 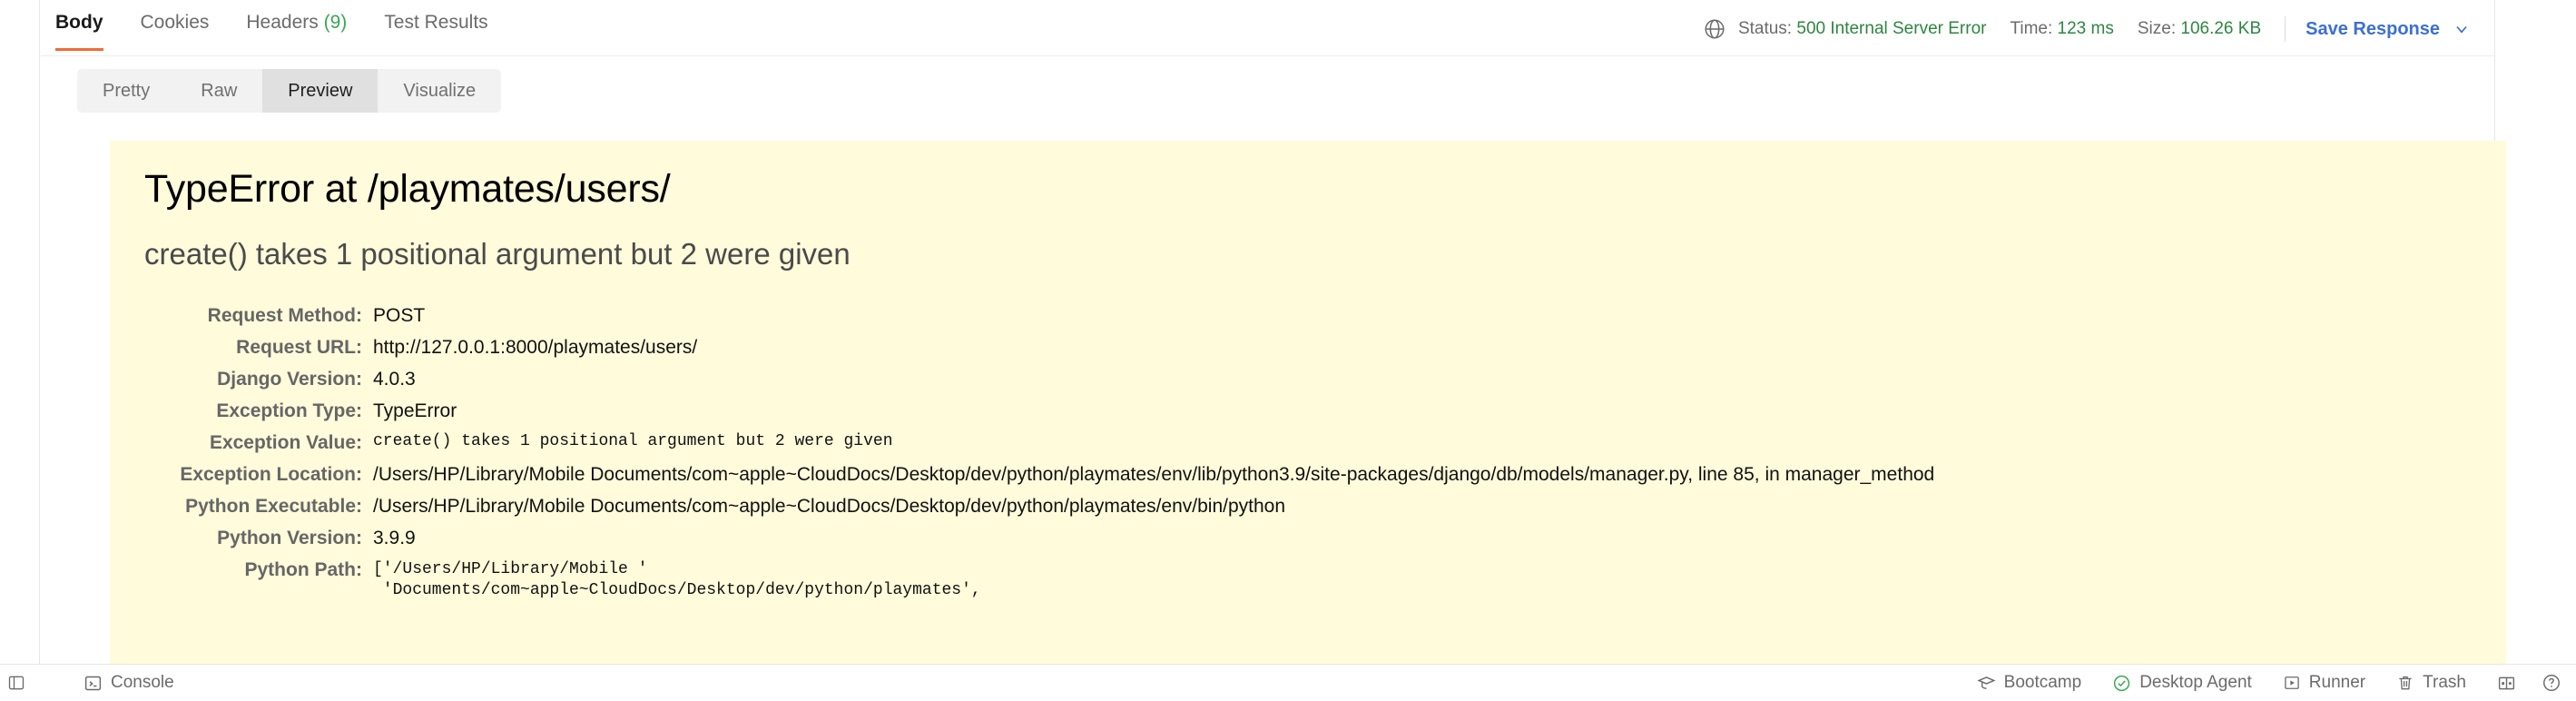 I want to click on check-circle-icon, so click(x=2121, y=683).